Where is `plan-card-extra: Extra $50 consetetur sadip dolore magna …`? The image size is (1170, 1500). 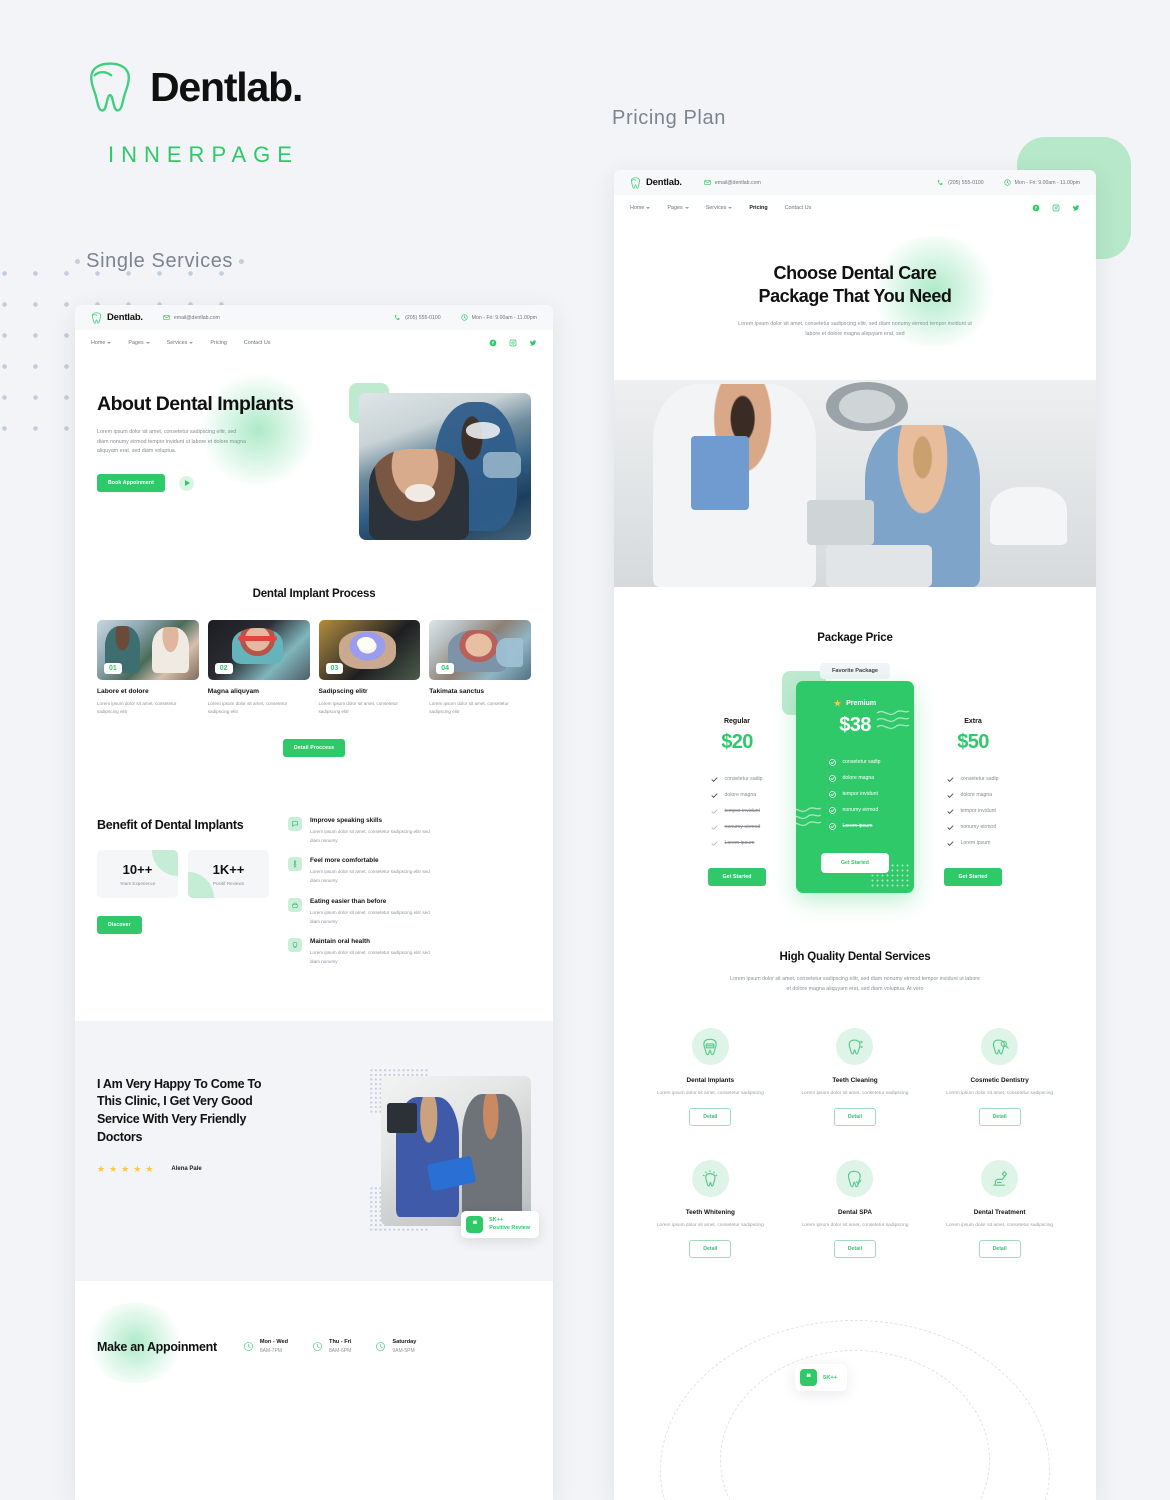 plan-card-extra: Extra $50 consetetur sadip dolore magna … is located at coordinates (973, 785).